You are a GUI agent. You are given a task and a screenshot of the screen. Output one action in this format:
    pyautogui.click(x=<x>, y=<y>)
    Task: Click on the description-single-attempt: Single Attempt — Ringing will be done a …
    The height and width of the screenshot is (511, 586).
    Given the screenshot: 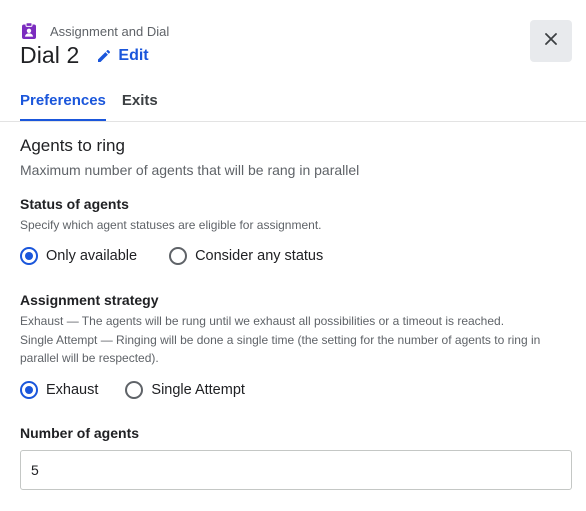 What is the action you would take?
    pyautogui.click(x=280, y=349)
    